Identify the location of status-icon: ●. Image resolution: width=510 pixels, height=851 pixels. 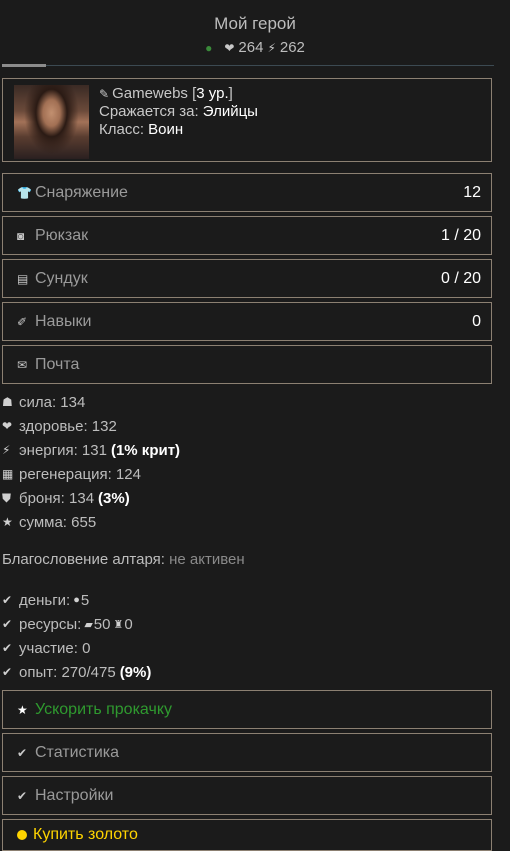
(209, 47).